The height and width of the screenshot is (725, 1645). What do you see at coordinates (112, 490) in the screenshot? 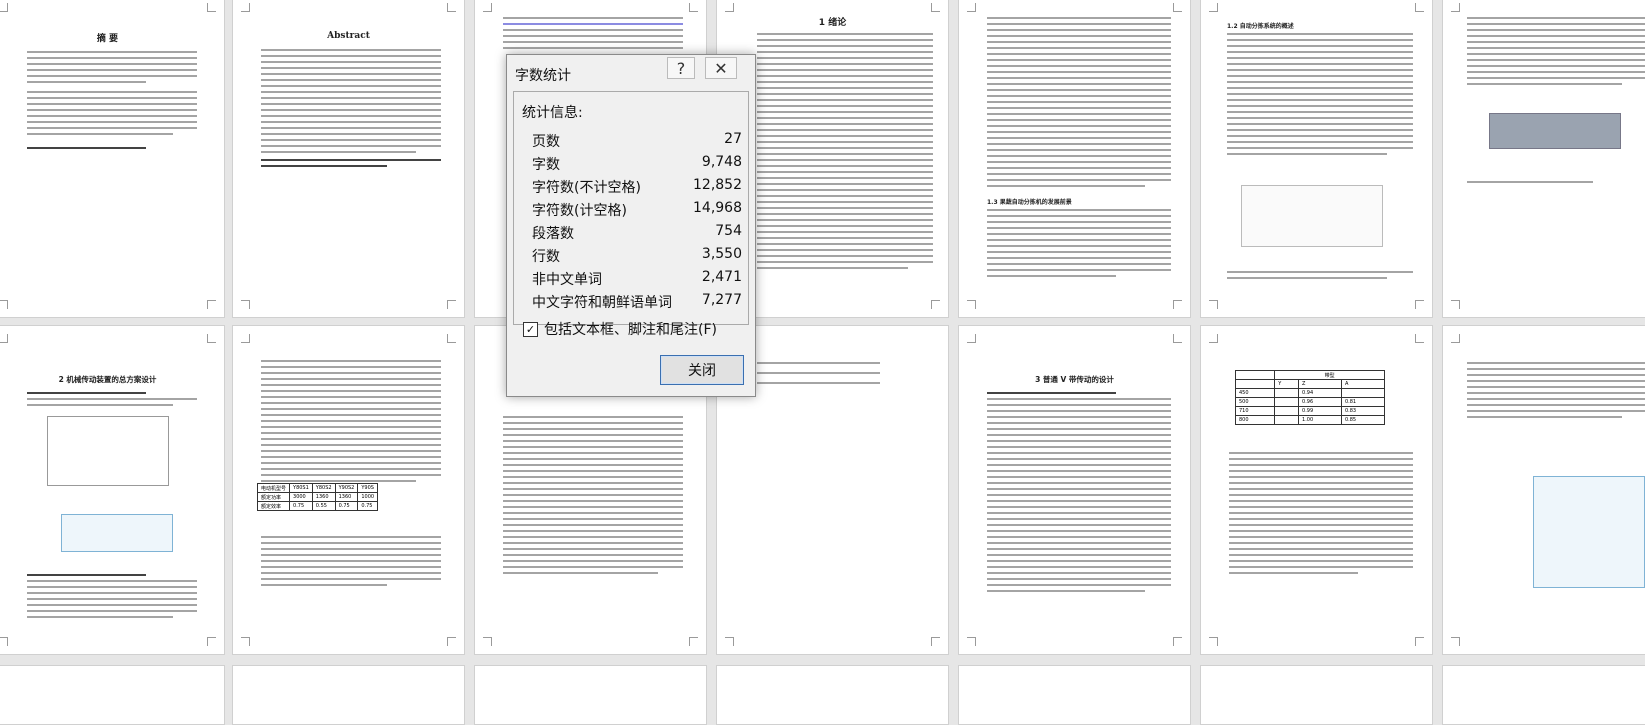
I see `document-page-9: 2 机械传动装置的总方案设计` at bounding box center [112, 490].